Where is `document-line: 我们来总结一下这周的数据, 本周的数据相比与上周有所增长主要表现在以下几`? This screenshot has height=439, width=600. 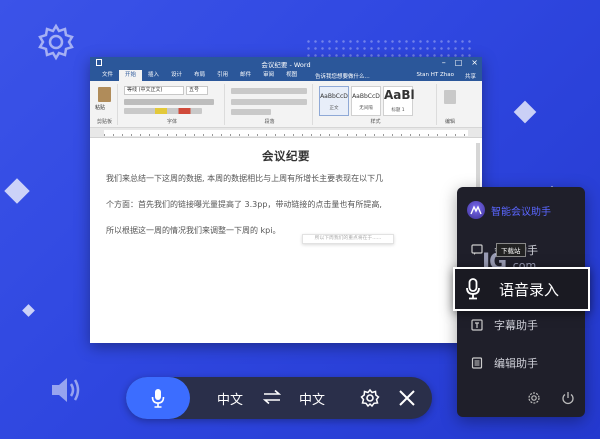 document-line: 我们来总结一下这周的数据, 本周的数据相比与上周有所增长主要表现在以下几 is located at coordinates (245, 178).